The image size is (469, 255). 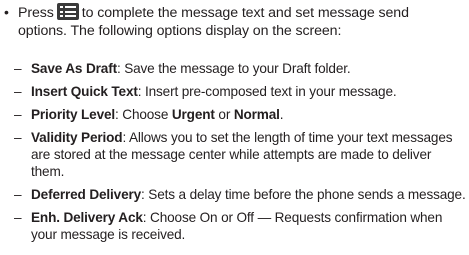 I want to click on option-term: Deferred Delivery, so click(x=86, y=194).